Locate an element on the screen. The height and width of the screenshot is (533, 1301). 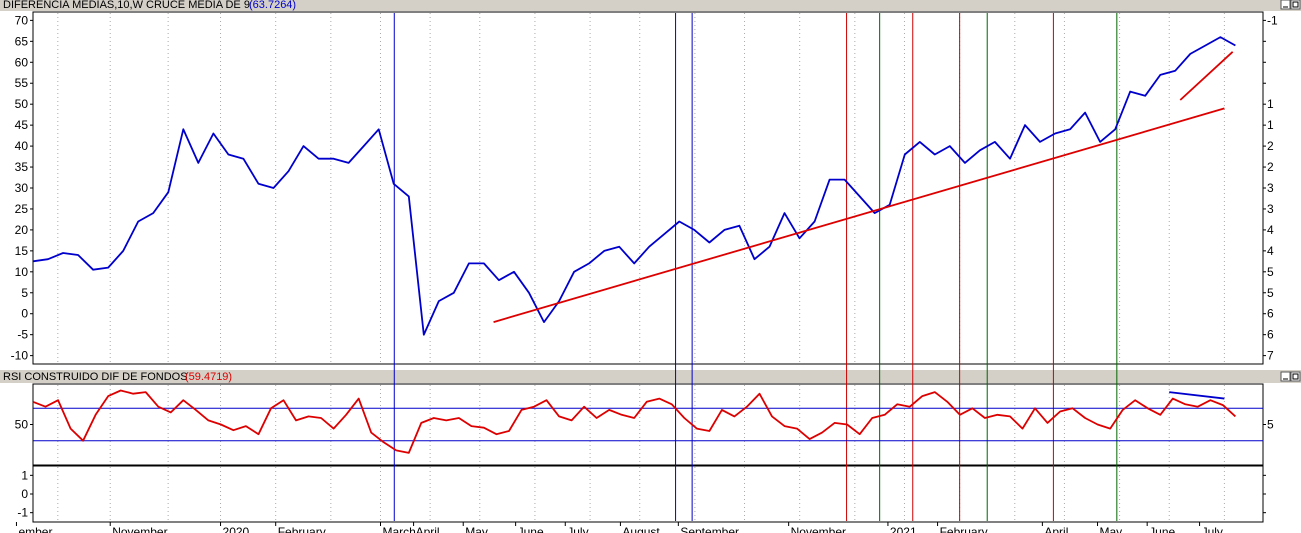
panel1-title: DIFERENCIA MEDIAS,10,W CRUCE MEDIA DE 9 is located at coordinates (126, 5).